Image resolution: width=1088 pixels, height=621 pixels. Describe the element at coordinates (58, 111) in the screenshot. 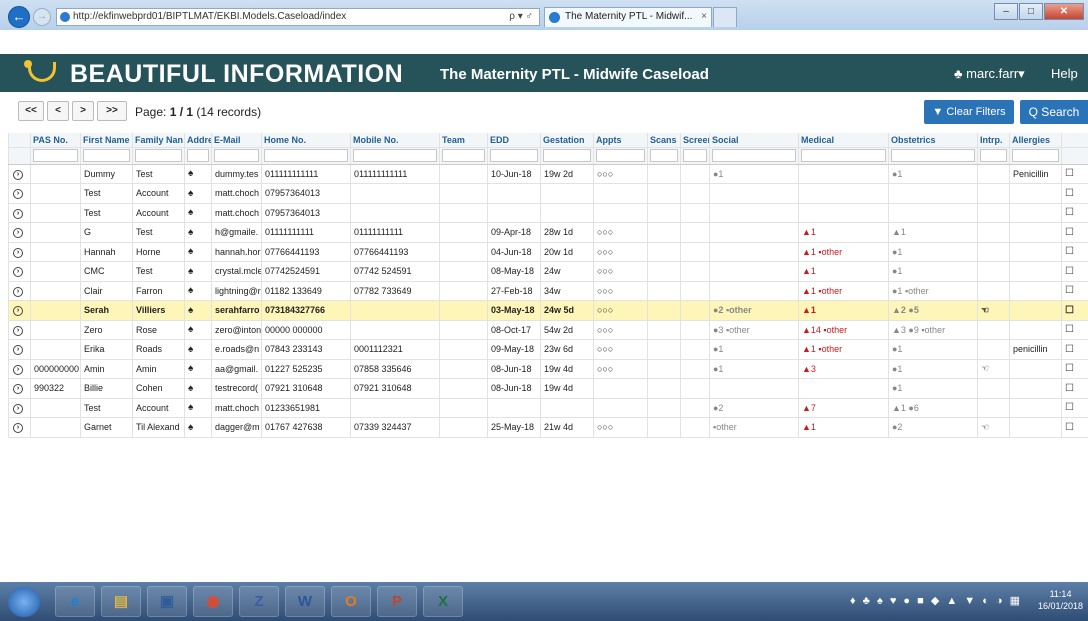

I see `prev-page-button: <` at that location.